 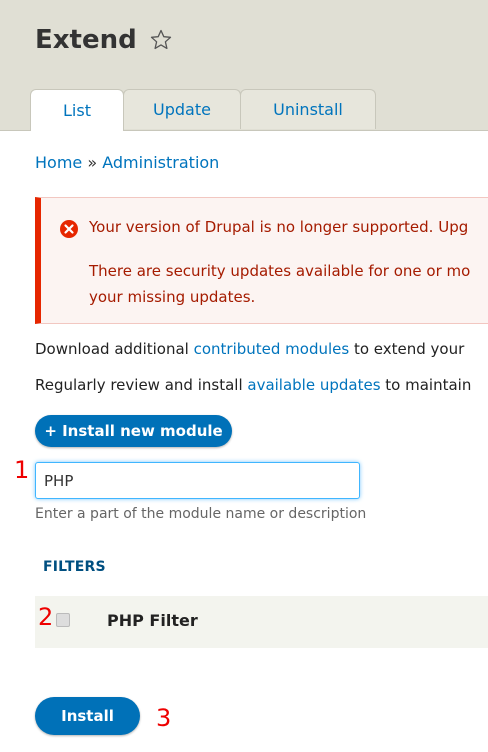 What do you see at coordinates (308, 109) in the screenshot?
I see `tab-uninstall: Uninstall` at bounding box center [308, 109].